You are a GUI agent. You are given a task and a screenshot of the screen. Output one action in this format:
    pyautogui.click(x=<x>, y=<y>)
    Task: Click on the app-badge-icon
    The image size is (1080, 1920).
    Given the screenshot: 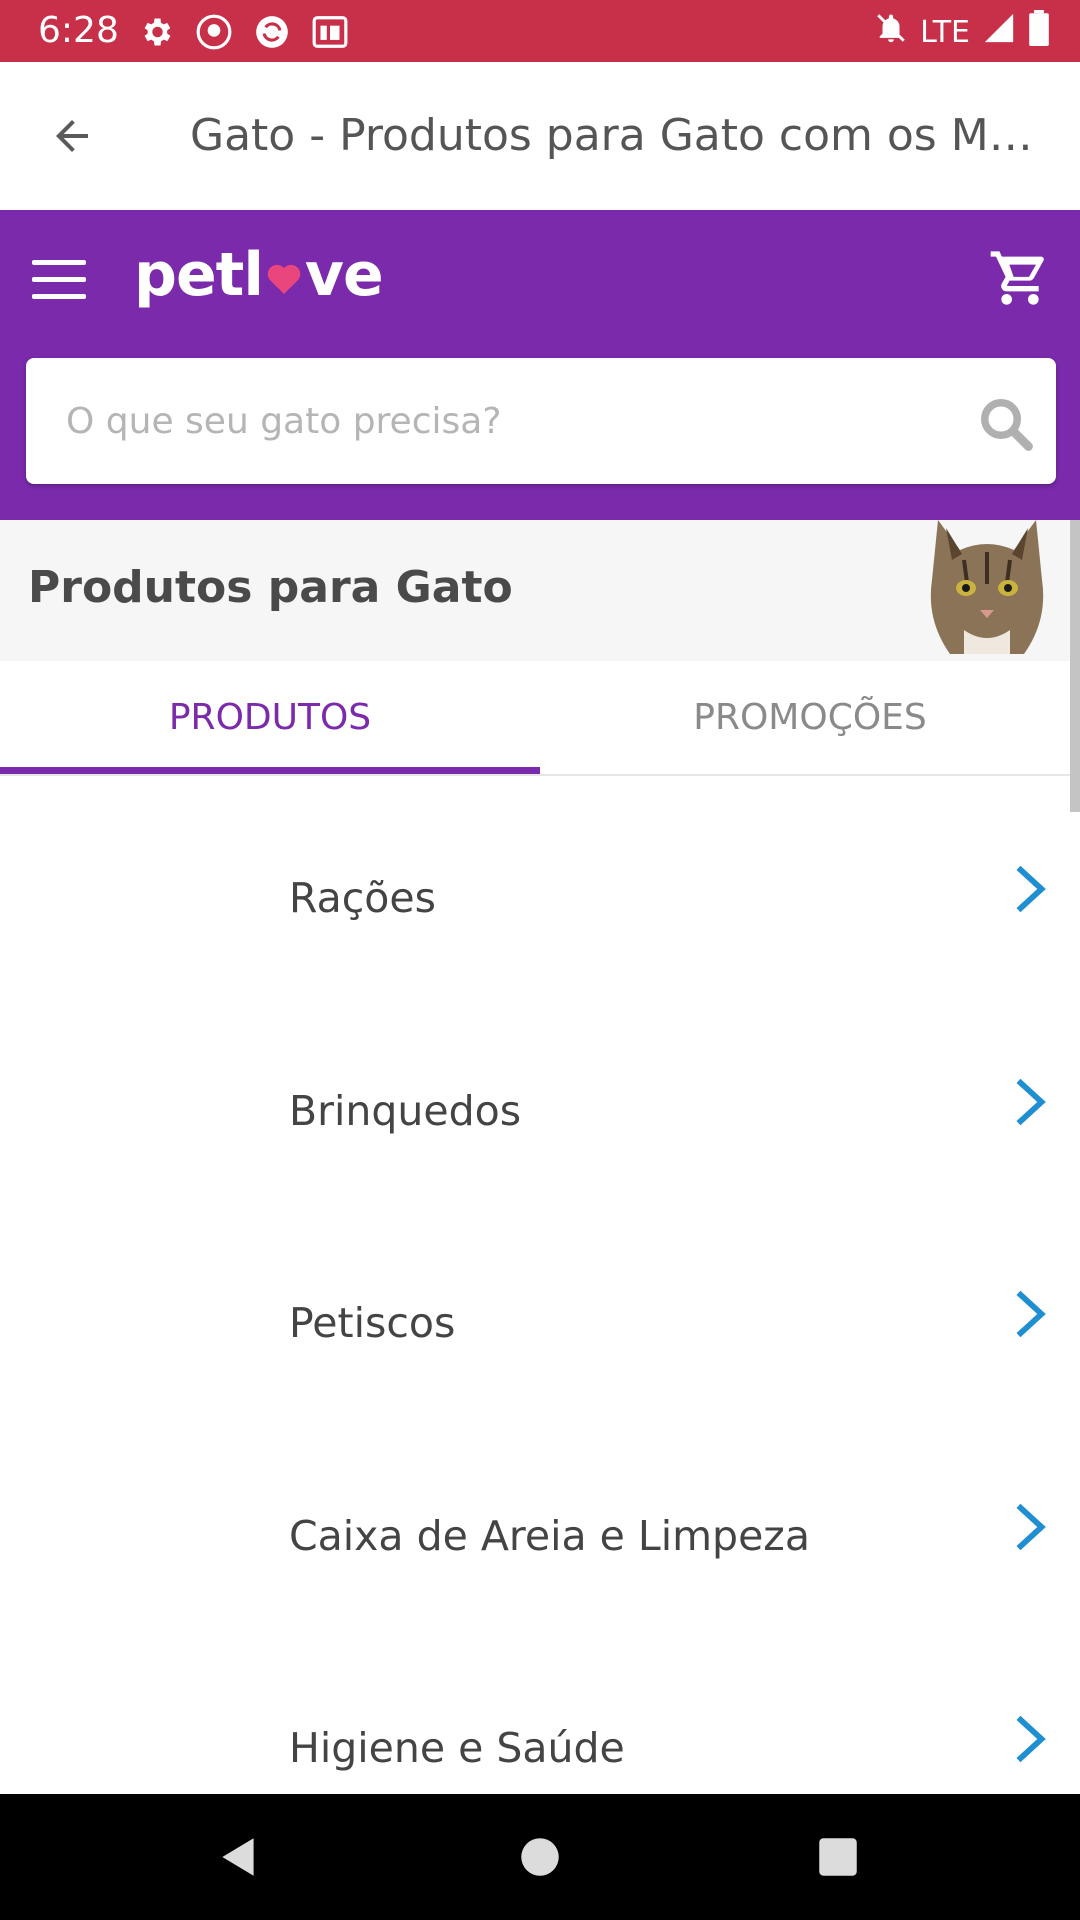 What is the action you would take?
    pyautogui.click(x=214, y=32)
    